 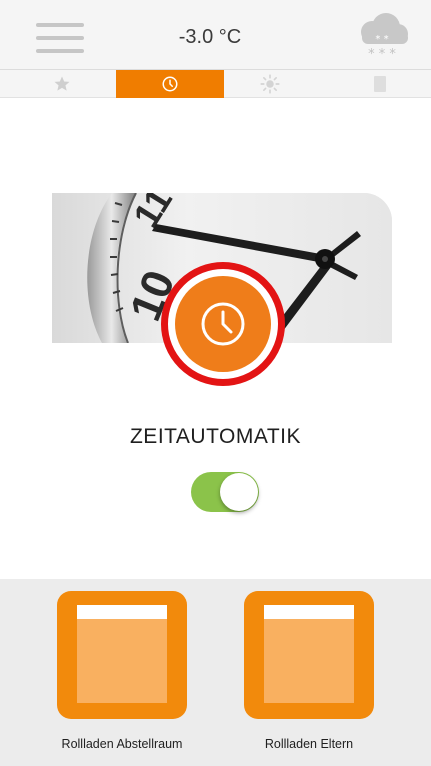 I want to click on tab-favorites, so click(x=62, y=84).